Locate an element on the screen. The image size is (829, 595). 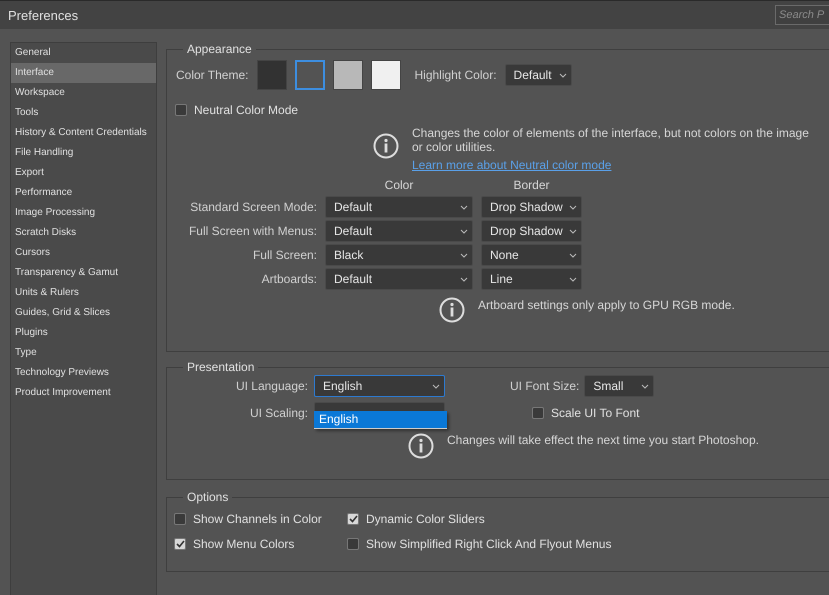
info-text: Artboard settings only apply to GPU RGB mode. is located at coordinates (606, 305).